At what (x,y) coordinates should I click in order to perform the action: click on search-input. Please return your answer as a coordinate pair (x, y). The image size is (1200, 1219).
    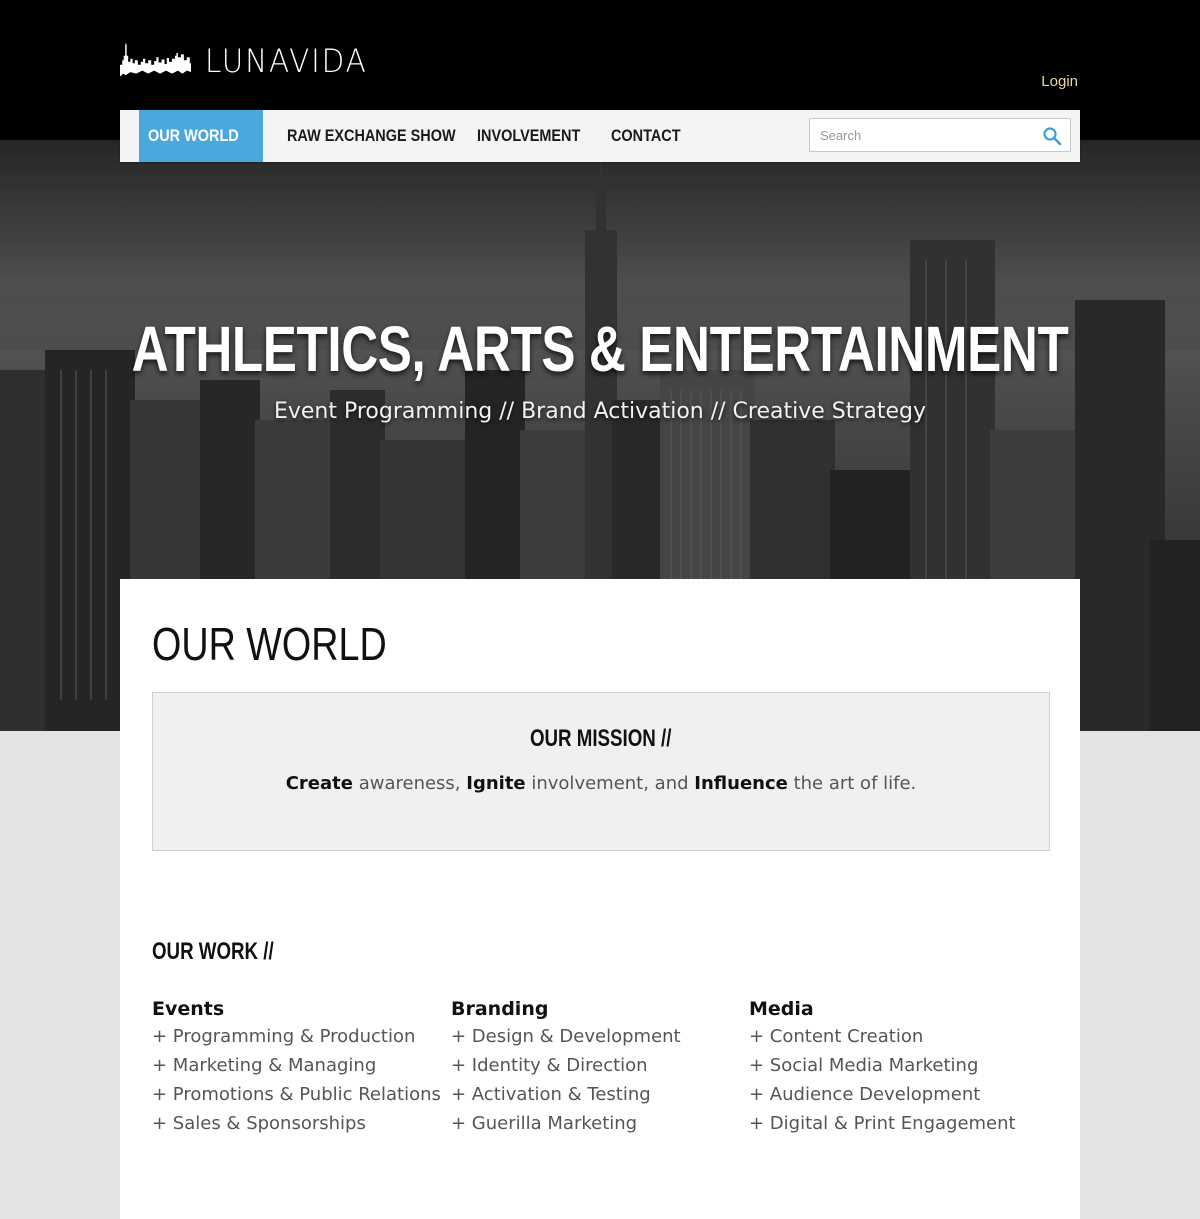
    Looking at the image, I should click on (920, 135).